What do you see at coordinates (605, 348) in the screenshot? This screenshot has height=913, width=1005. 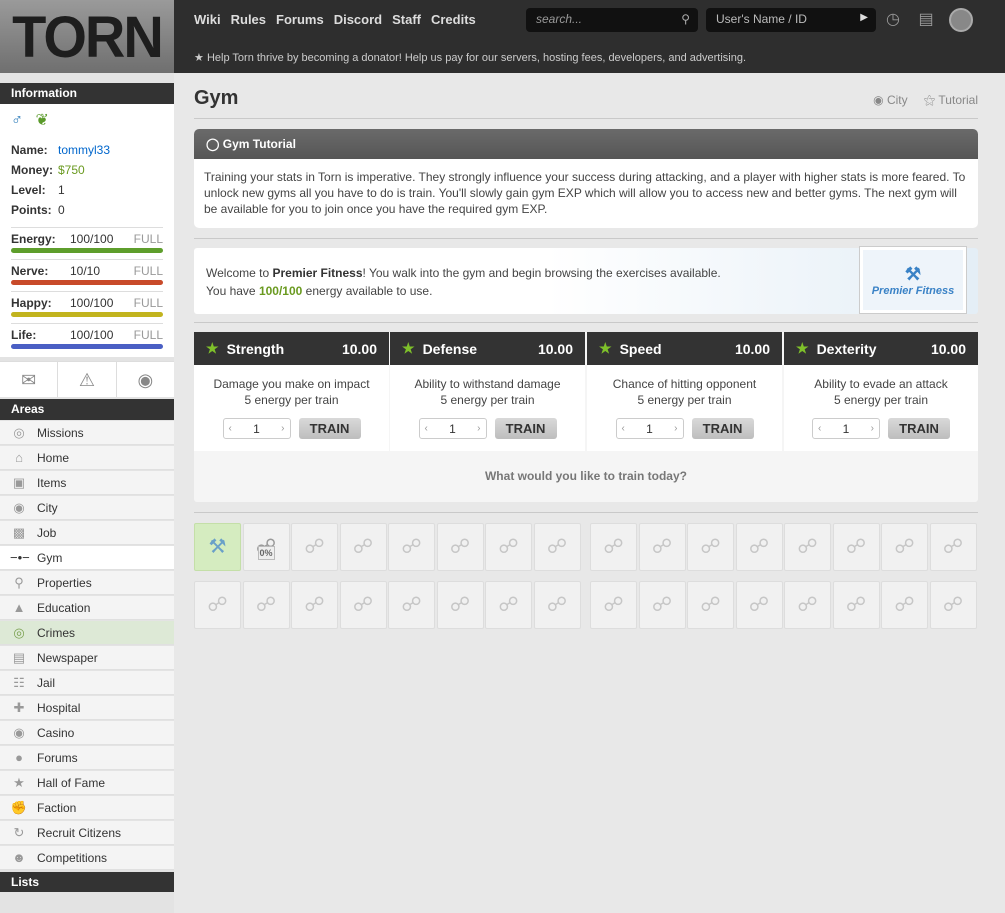 I see `speed-icon: ★` at bounding box center [605, 348].